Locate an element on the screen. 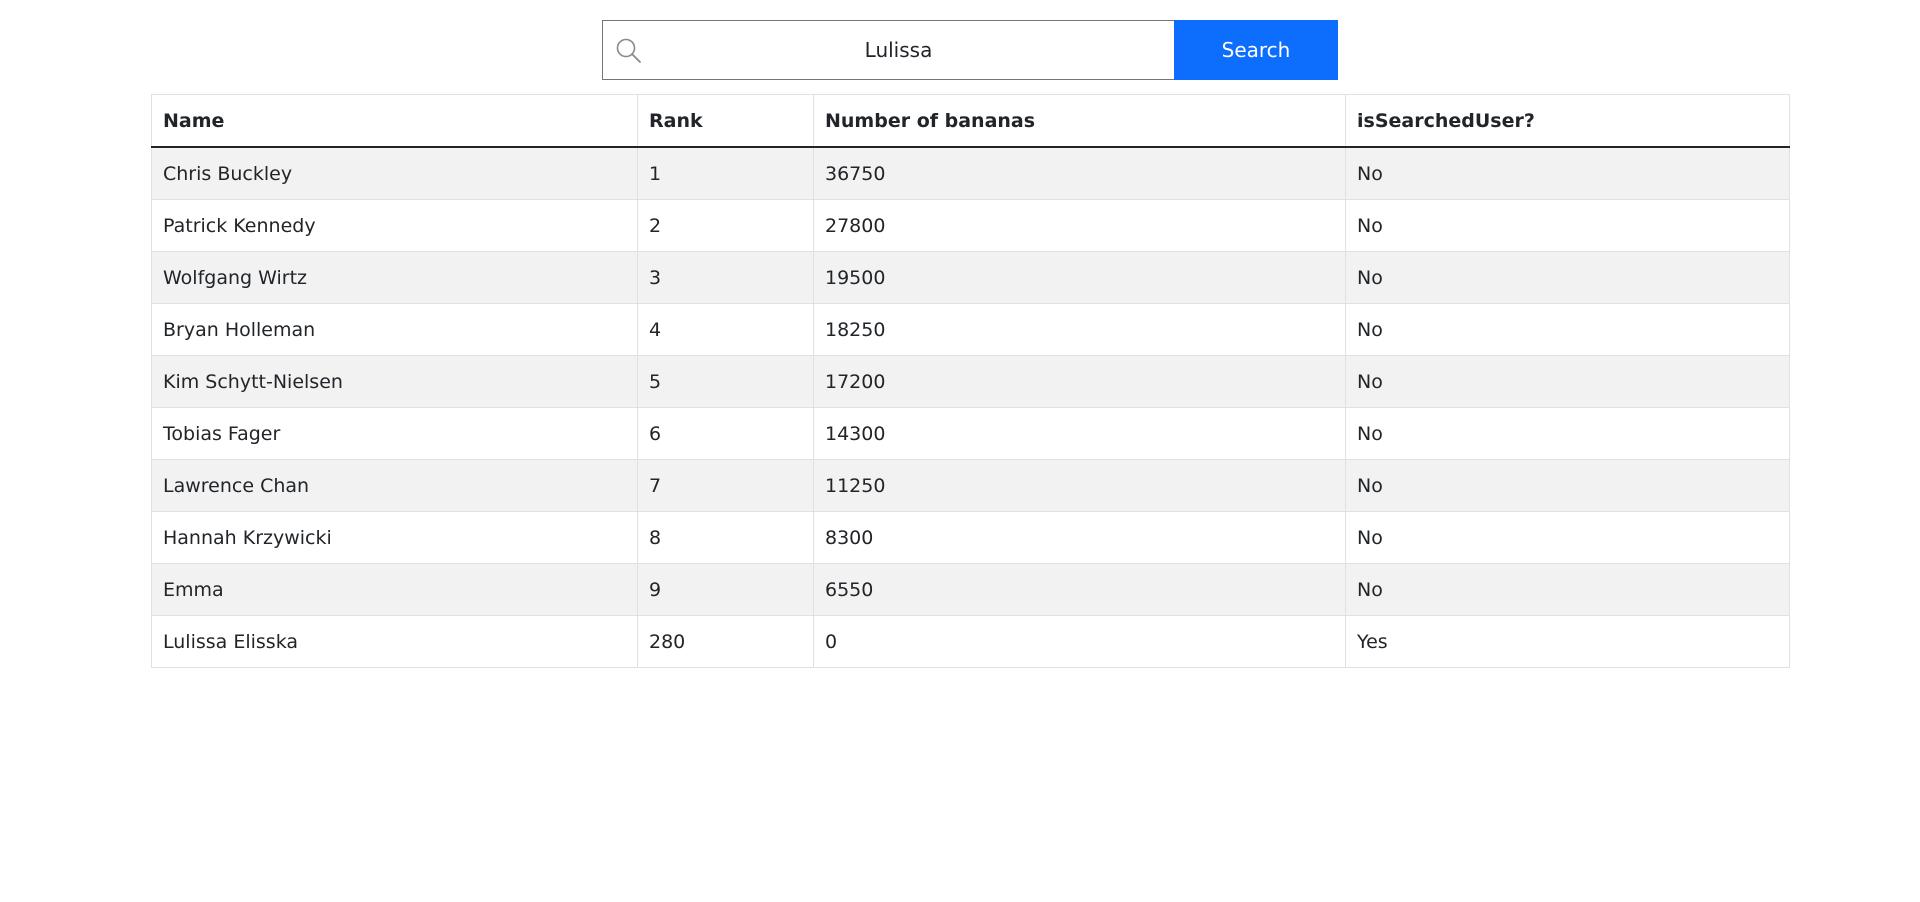  table-row: Chris Buckley 1 36750 No is located at coordinates (970, 173).